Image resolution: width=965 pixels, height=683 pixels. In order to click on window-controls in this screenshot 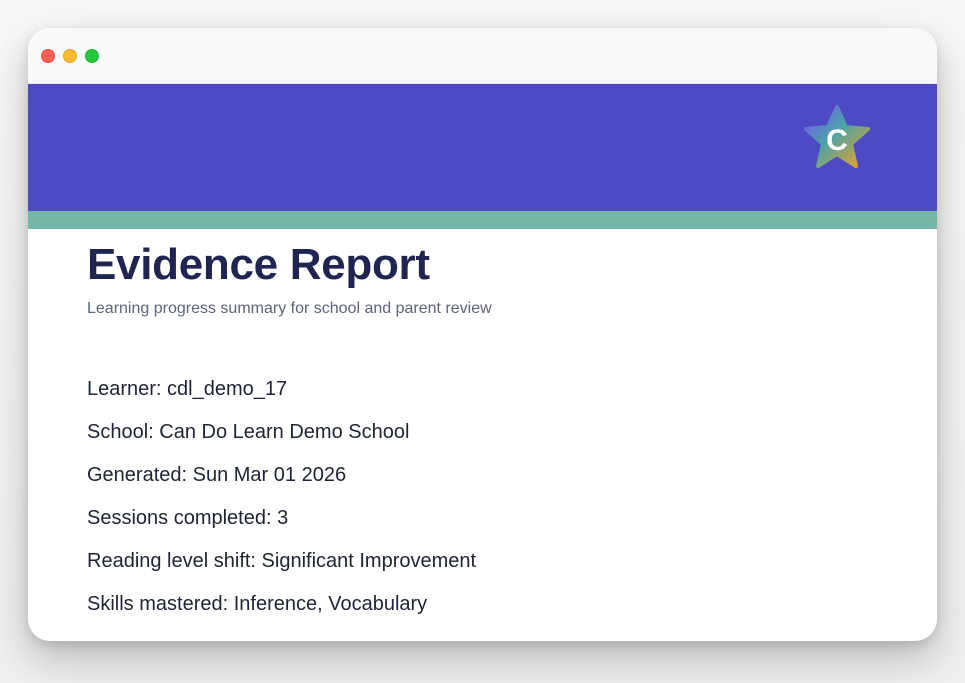, I will do `click(70, 56)`.